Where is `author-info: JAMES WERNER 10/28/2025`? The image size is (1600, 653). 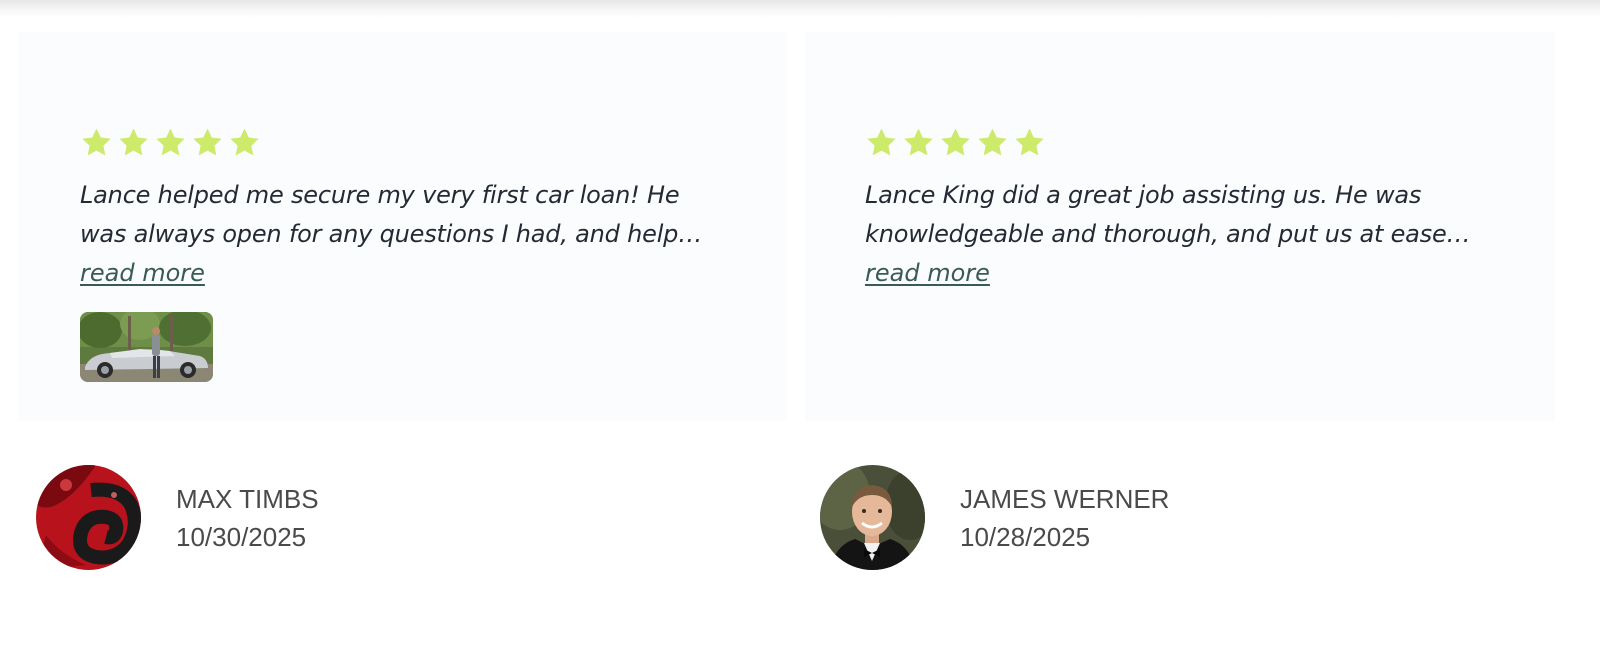 author-info: JAMES WERNER 10/28/2025 is located at coordinates (1064, 518).